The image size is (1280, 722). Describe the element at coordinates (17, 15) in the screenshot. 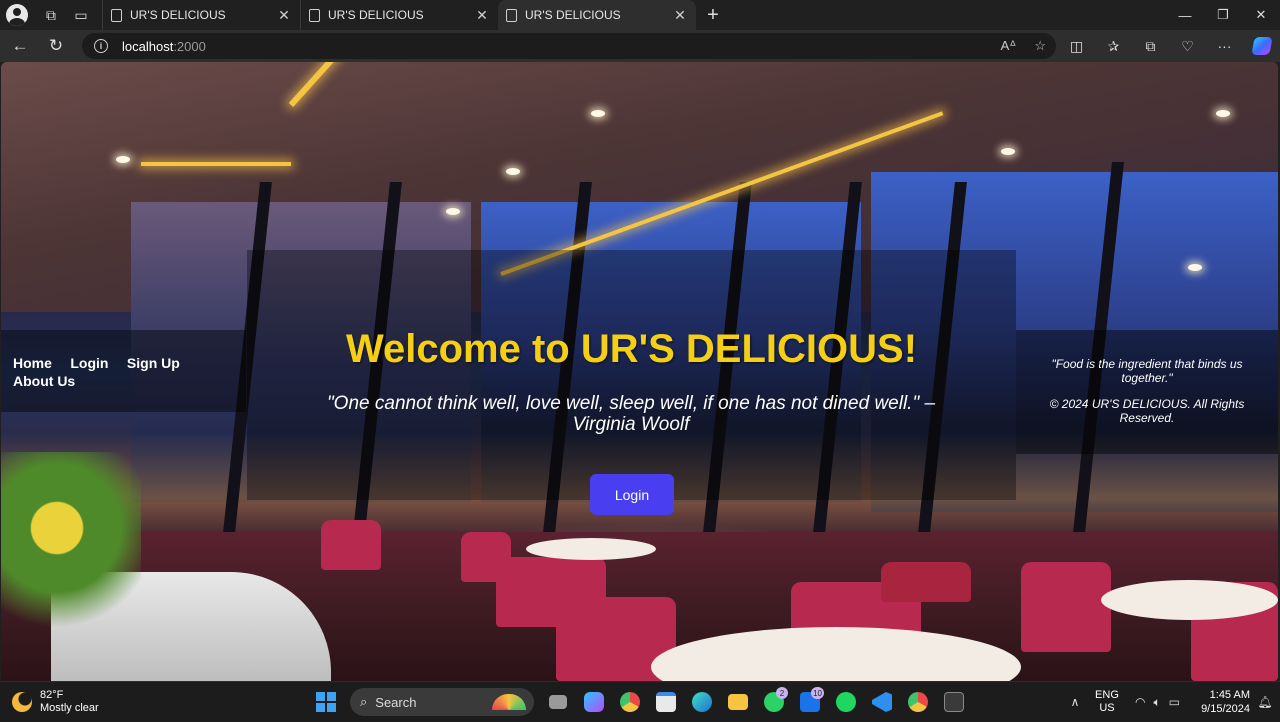

I see `profile-icon` at that location.